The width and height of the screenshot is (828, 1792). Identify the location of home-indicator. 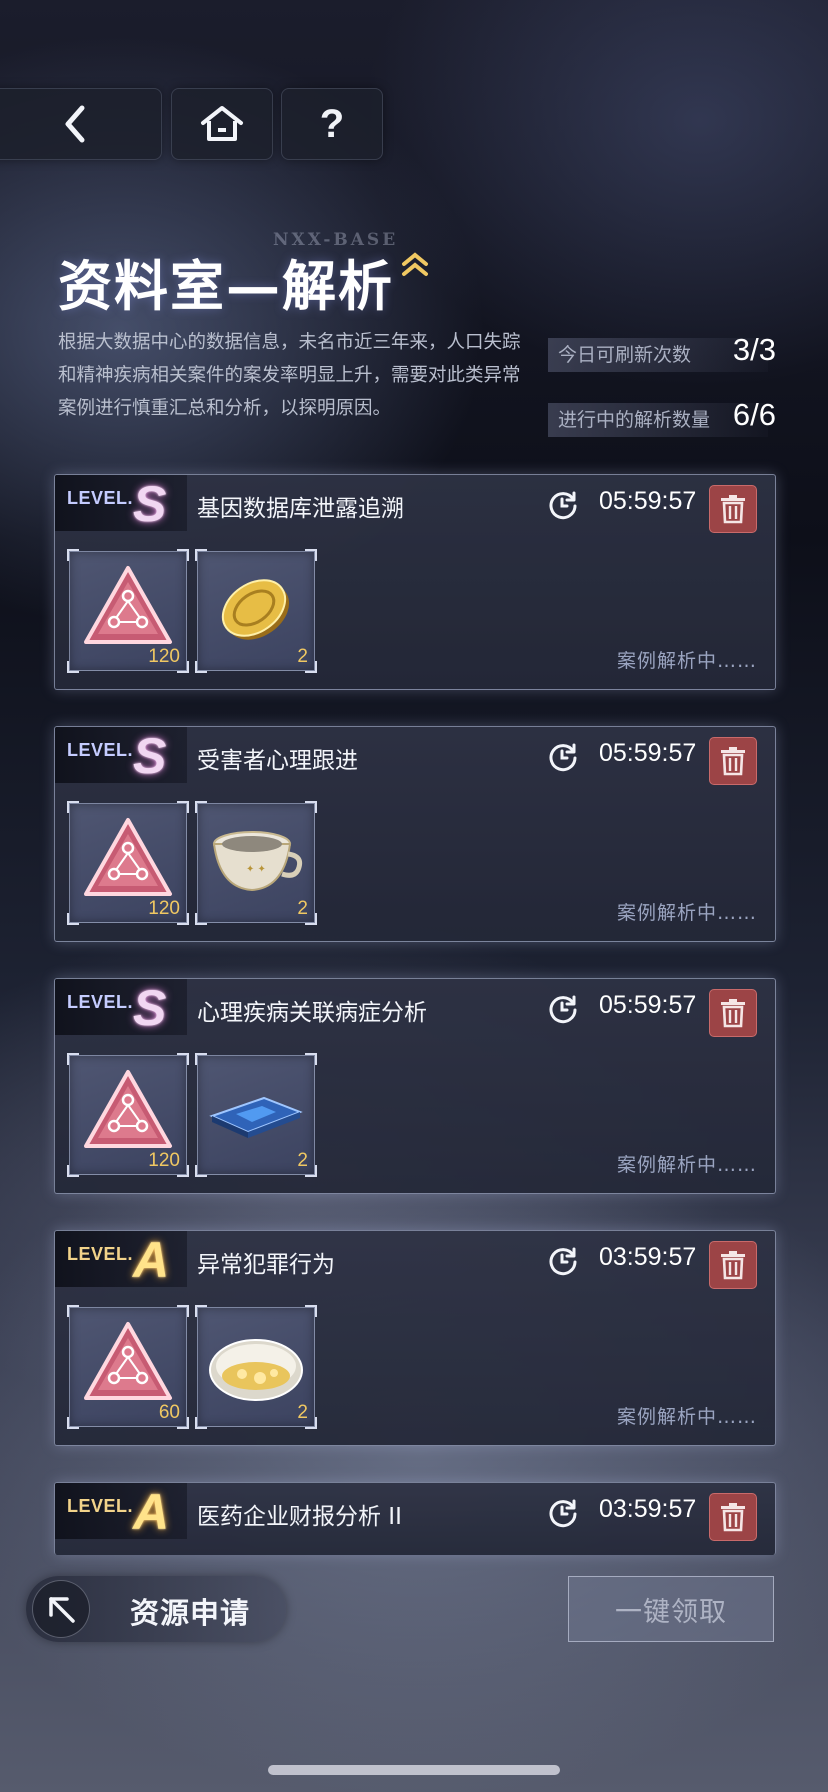
(414, 1770).